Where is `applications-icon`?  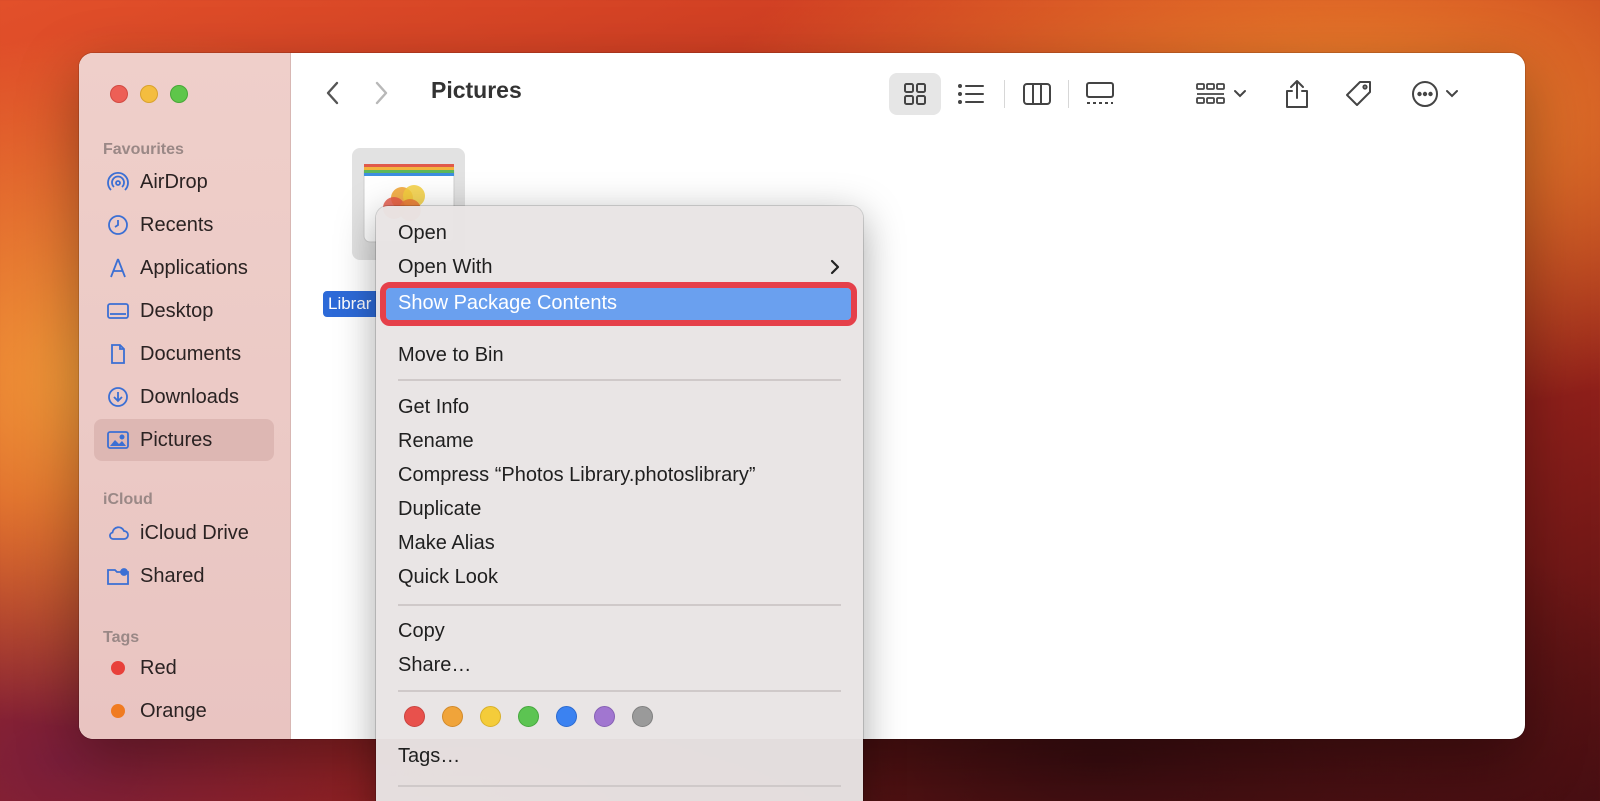 applications-icon is located at coordinates (118, 268).